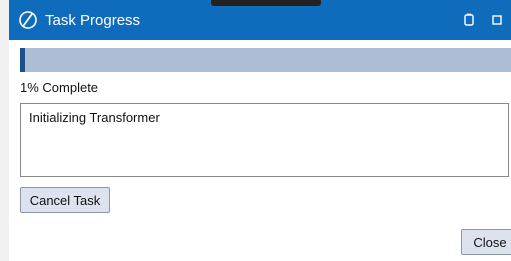 This screenshot has width=511, height=261. I want to click on task-log-text: Initializing Transformer, so click(94, 117).